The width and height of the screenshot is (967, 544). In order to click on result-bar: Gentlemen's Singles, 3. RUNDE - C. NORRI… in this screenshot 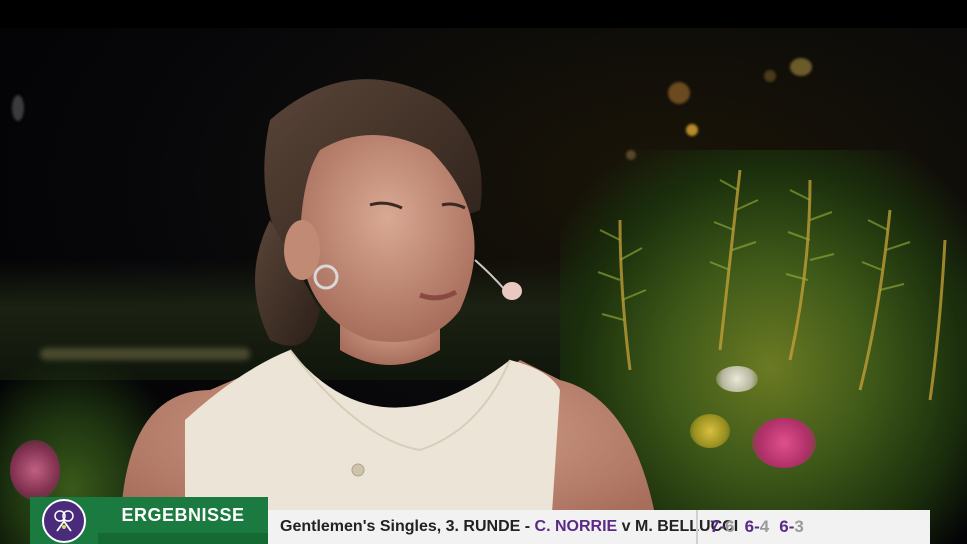, I will do `click(599, 527)`.